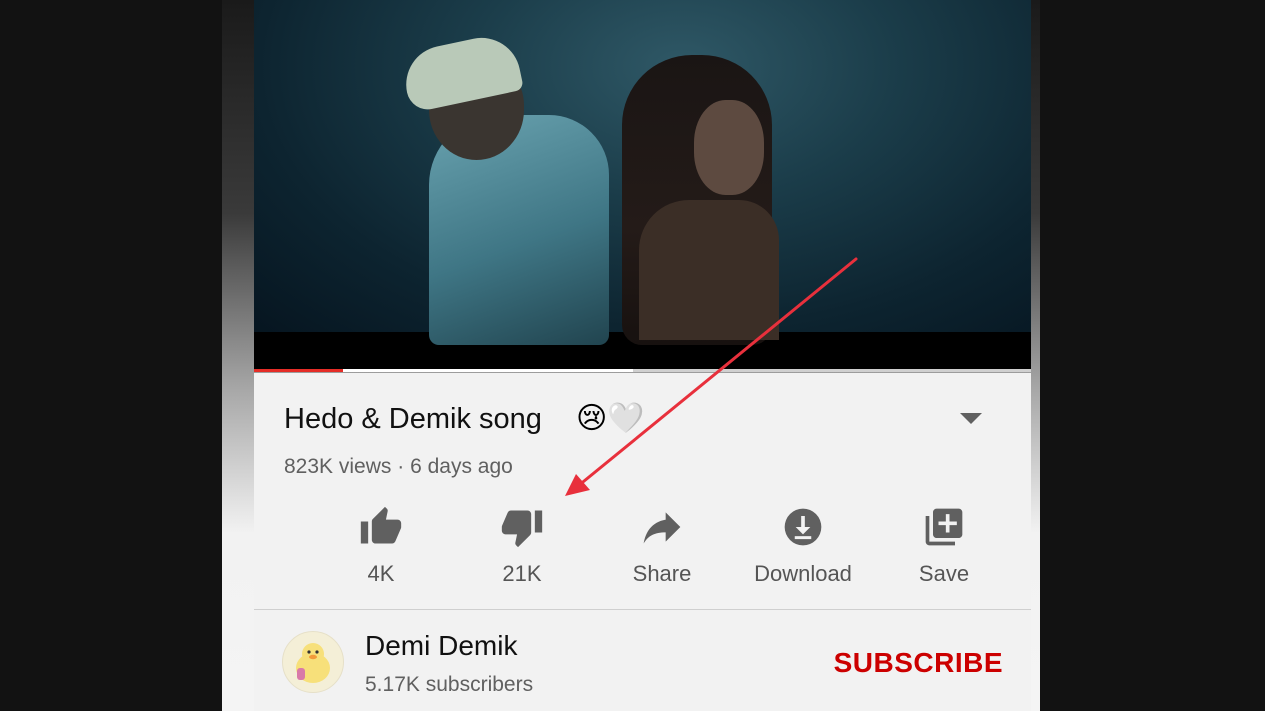  I want to click on channel-row: Demi Demik 5.17K subscribers SUBSCRIBE, so click(642, 661).